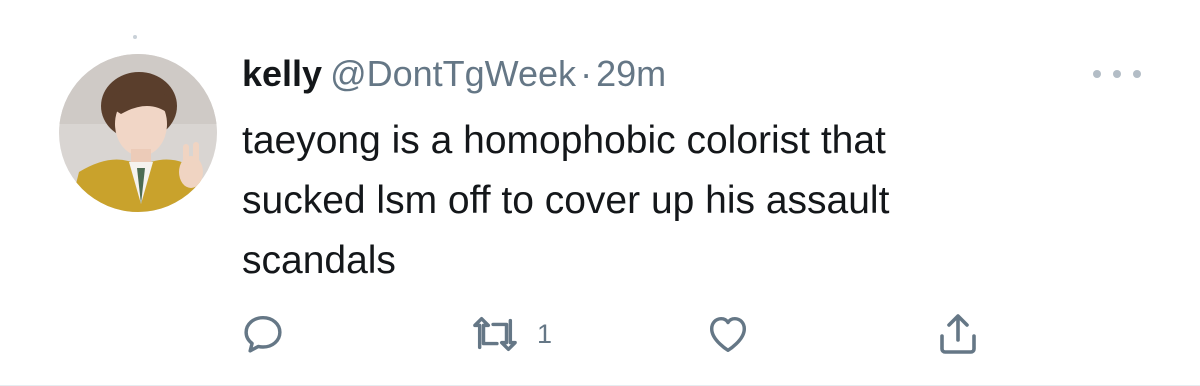 The width and height of the screenshot is (1200, 386). What do you see at coordinates (631, 73) in the screenshot?
I see `timestamp: 29m` at bounding box center [631, 73].